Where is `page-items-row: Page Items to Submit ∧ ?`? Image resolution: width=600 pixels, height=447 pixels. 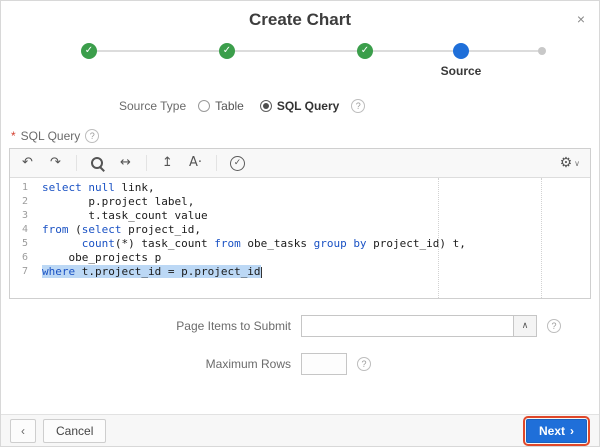
page-items-row: Page Items to Submit ∧ ? is located at coordinates (300, 326).